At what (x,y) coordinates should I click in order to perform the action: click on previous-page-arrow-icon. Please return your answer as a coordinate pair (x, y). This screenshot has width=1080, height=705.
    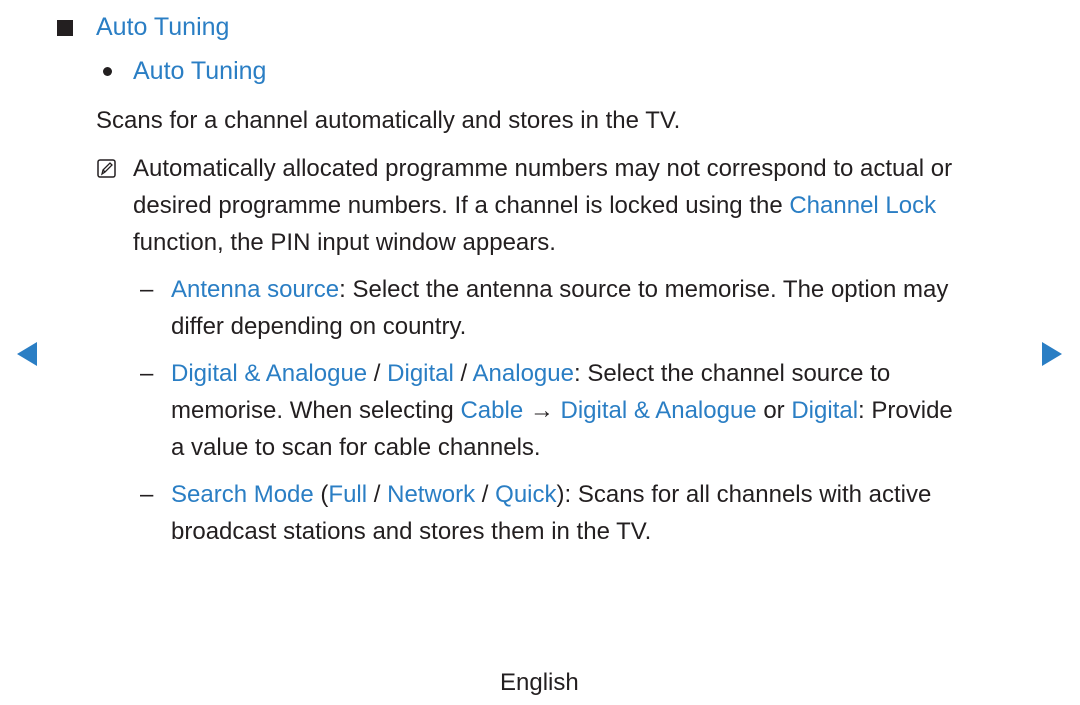
    Looking at the image, I should click on (27, 354).